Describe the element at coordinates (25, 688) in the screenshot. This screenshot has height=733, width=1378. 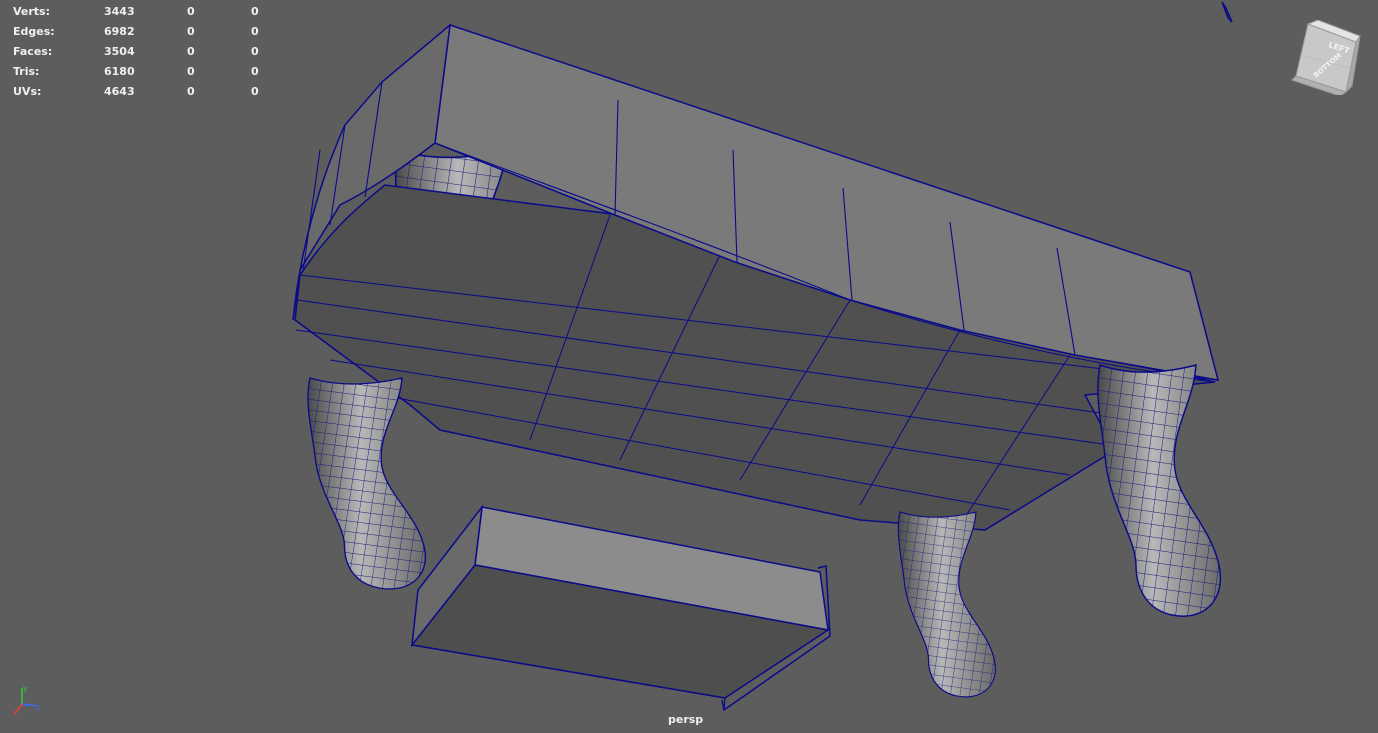
I see `y-axis-label: y` at that location.